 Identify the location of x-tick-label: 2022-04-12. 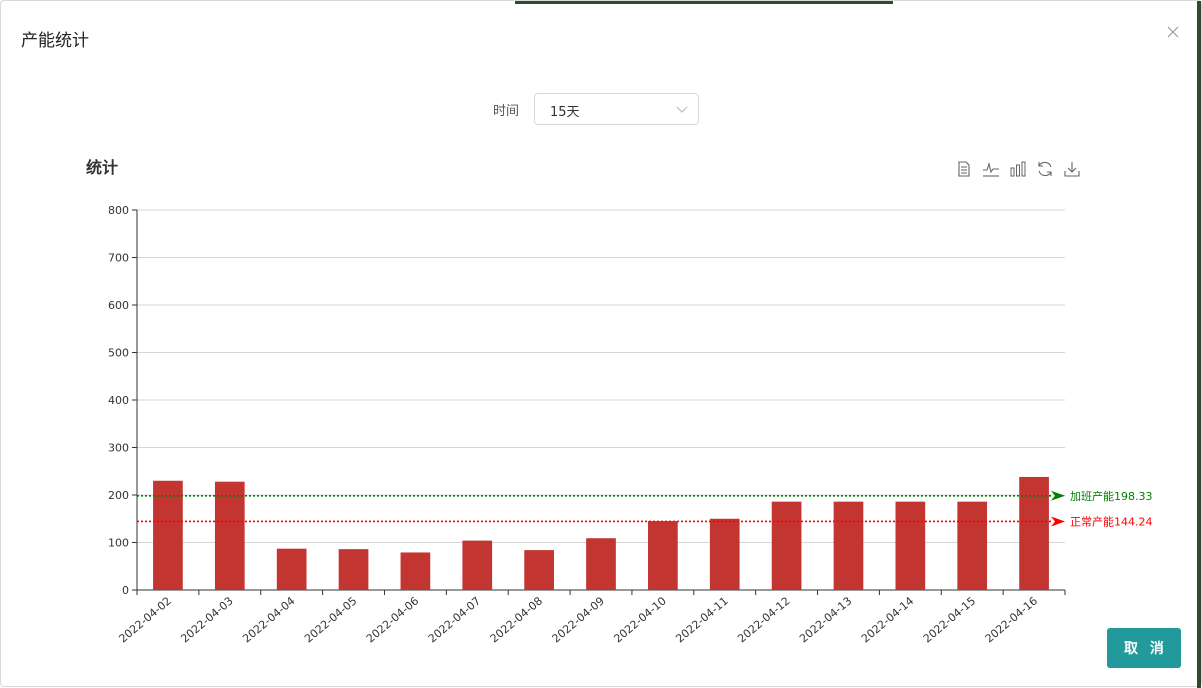
(763, 619).